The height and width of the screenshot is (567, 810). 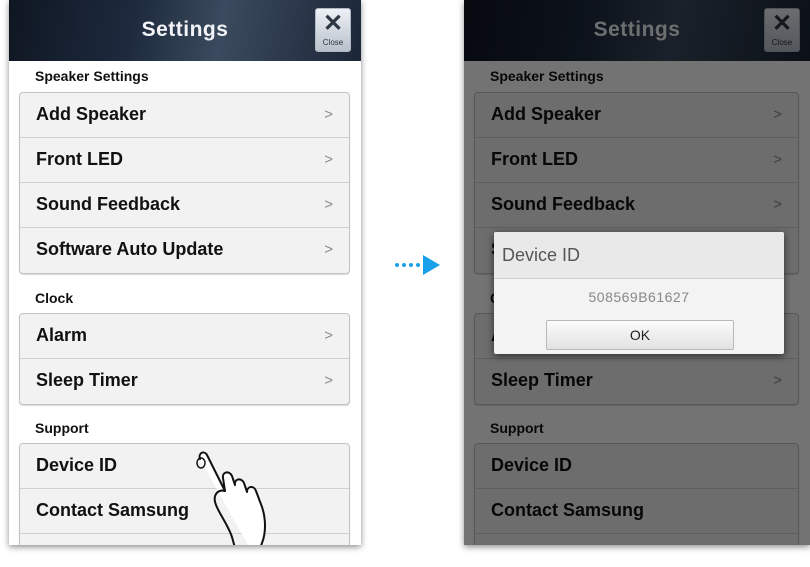 I want to click on section-header-speaker-settings: Speaker Settings, so click(x=92, y=76).